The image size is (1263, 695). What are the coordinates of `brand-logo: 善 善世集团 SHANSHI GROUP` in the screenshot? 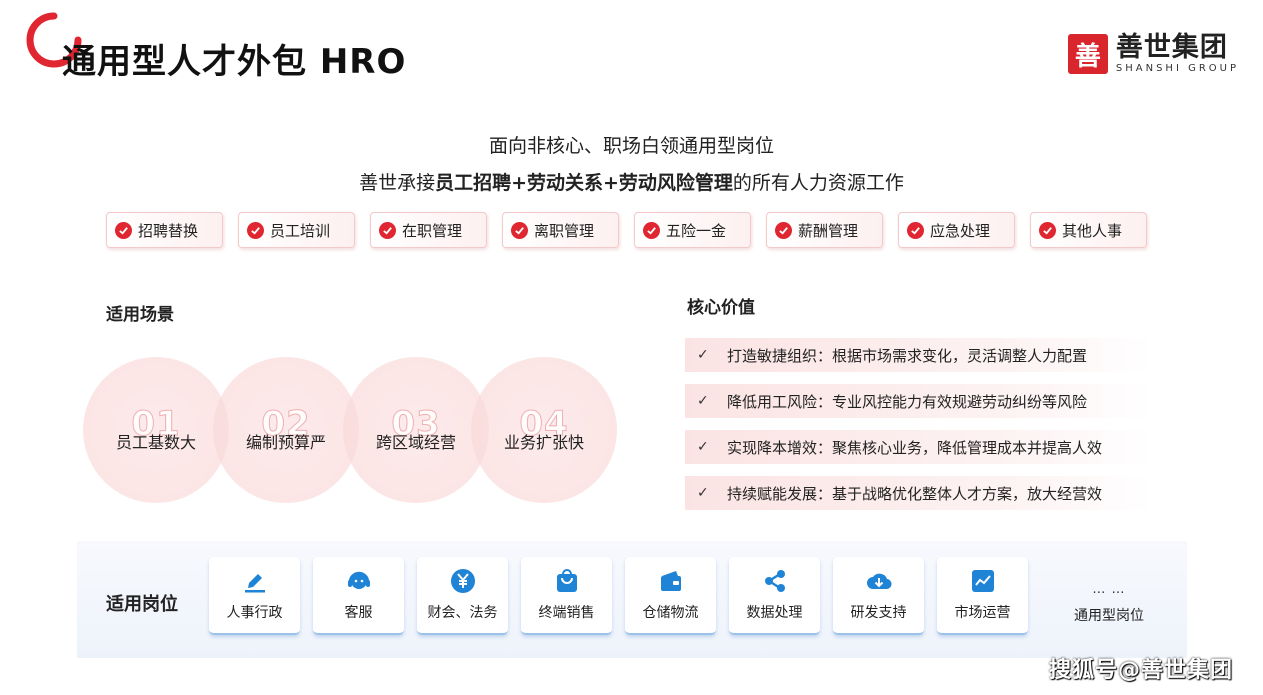 It's located at (1153, 53).